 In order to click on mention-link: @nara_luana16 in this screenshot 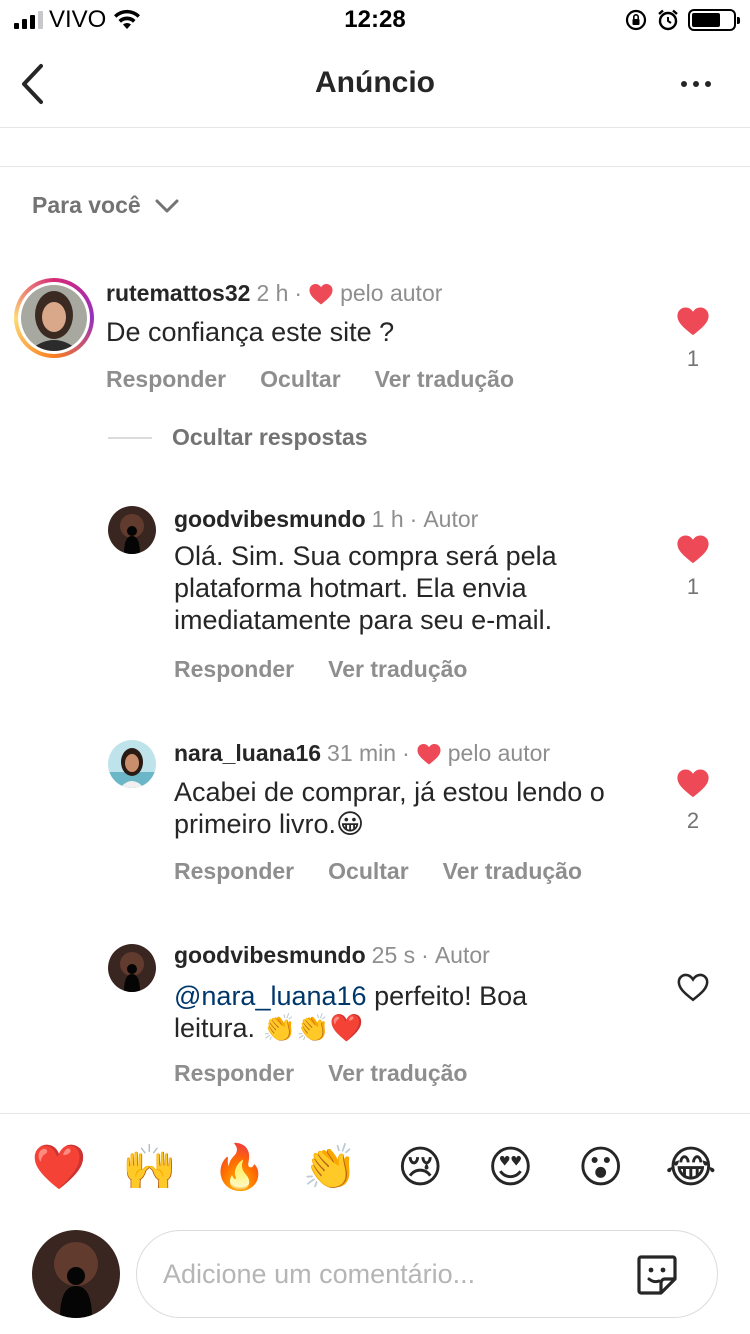, I will do `click(270, 996)`.